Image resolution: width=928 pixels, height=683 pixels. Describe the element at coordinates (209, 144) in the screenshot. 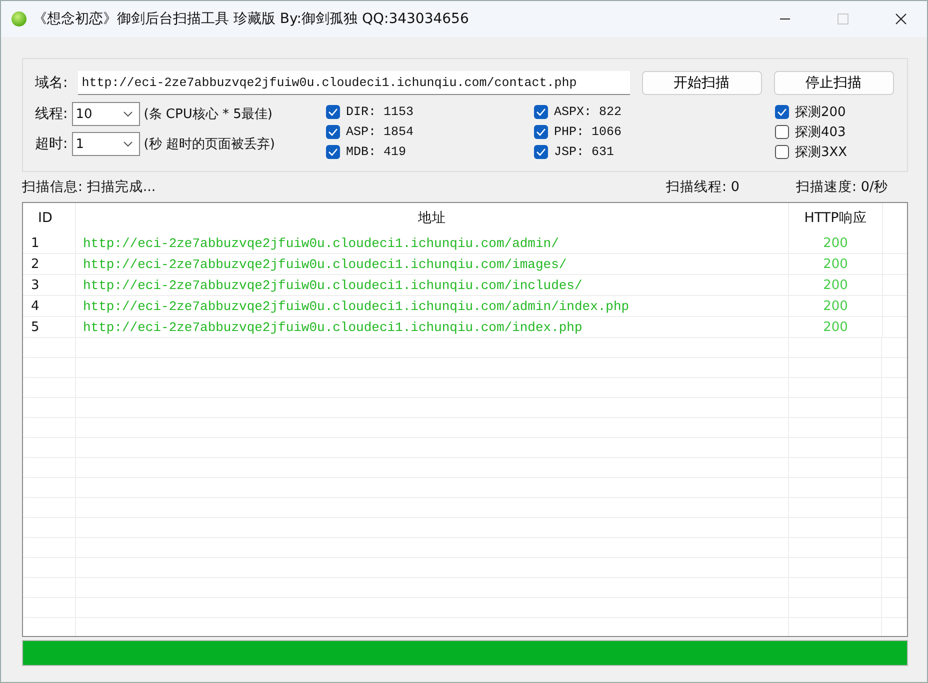

I see `timeout-hint: (秒 超时的页面被丢弃)` at that location.